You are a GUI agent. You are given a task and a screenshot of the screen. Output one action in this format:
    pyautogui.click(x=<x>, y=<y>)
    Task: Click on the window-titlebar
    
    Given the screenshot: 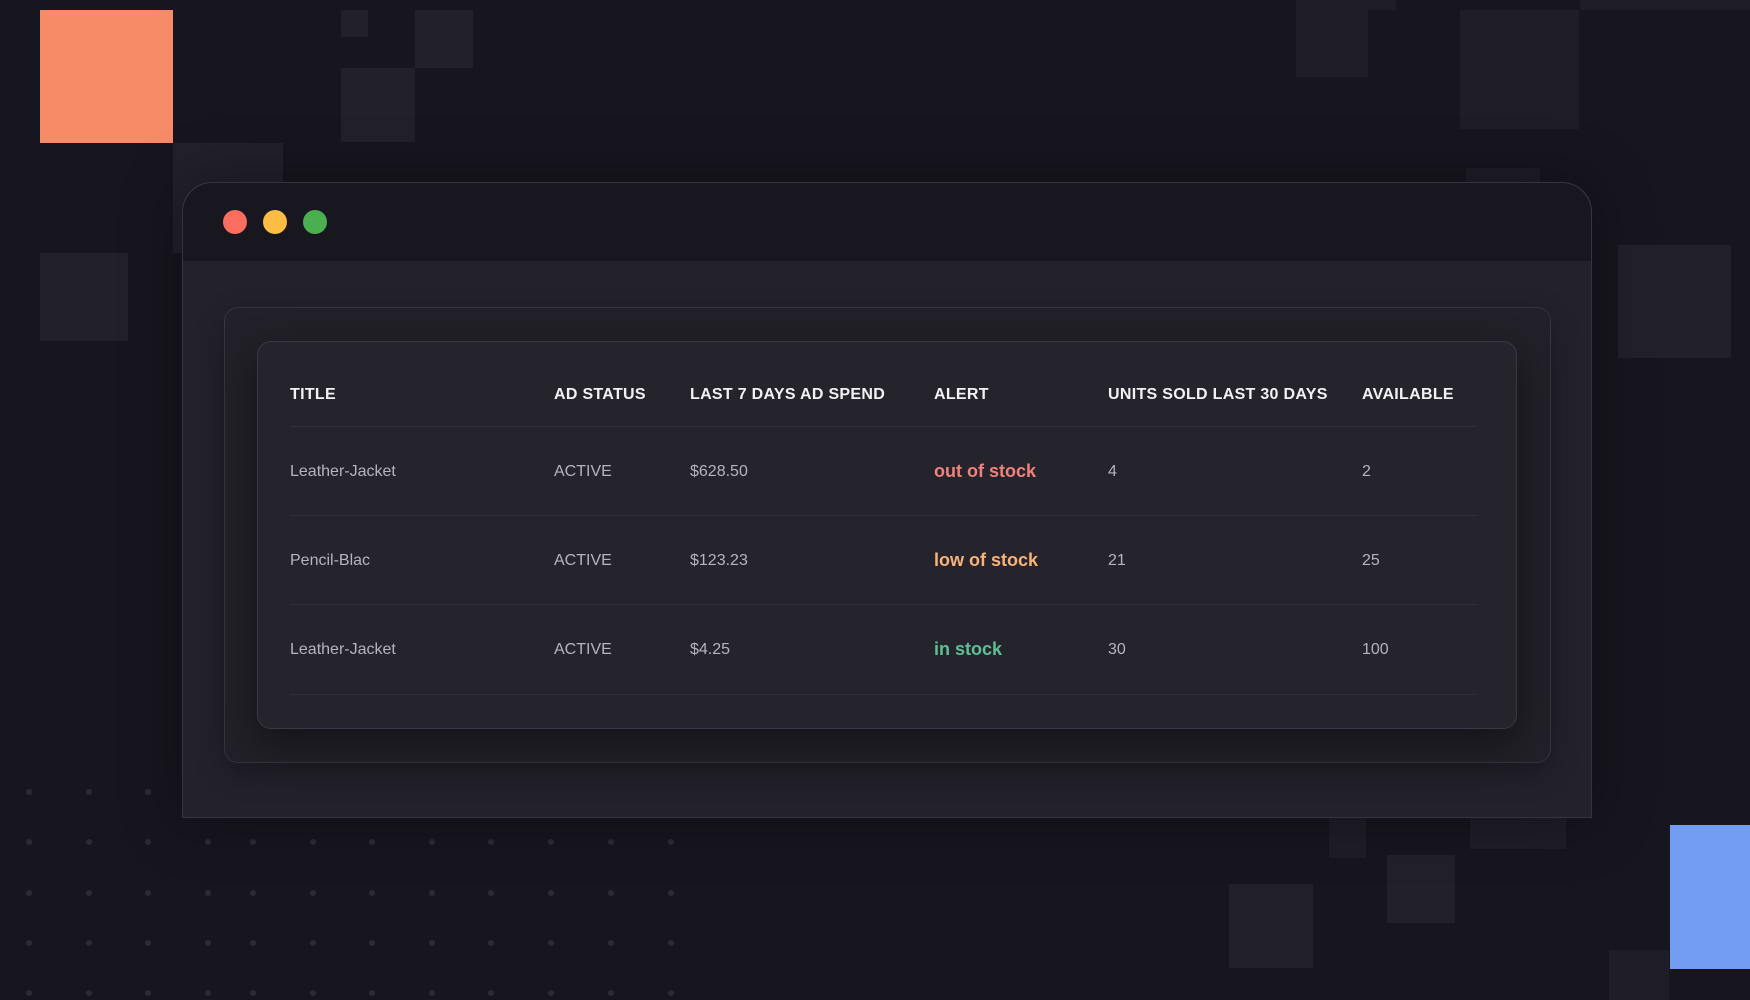 What is the action you would take?
    pyautogui.click(x=887, y=222)
    